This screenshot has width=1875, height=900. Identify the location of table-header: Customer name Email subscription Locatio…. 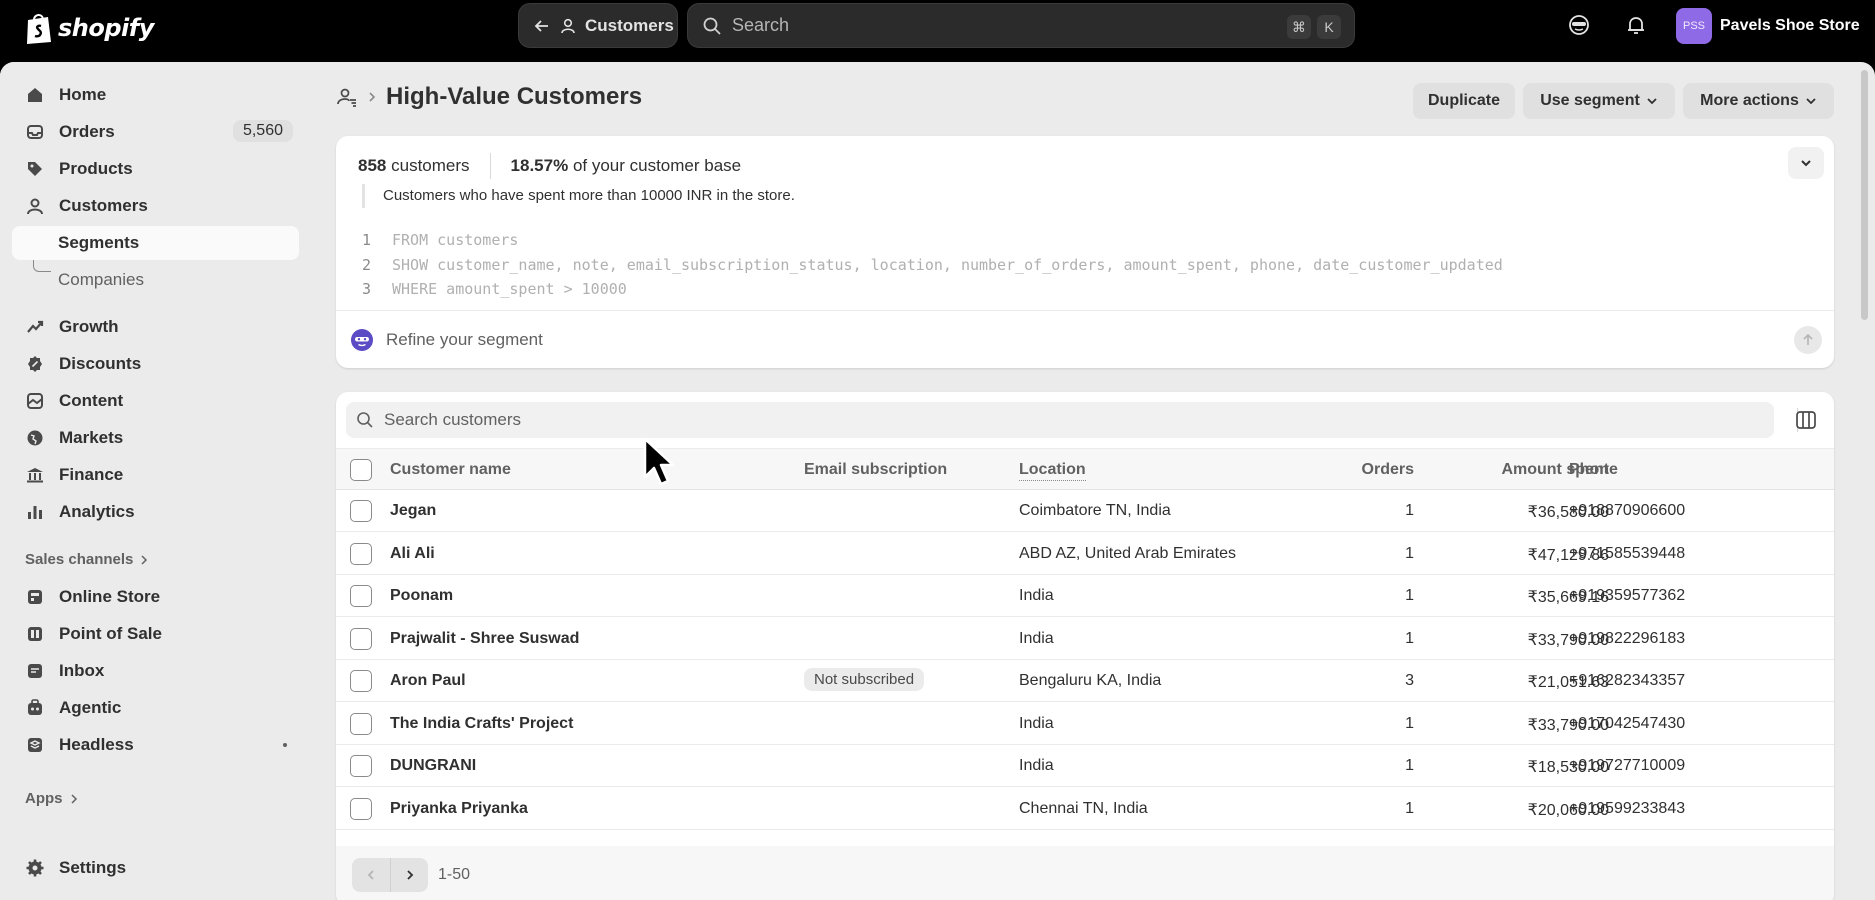
(1085, 469).